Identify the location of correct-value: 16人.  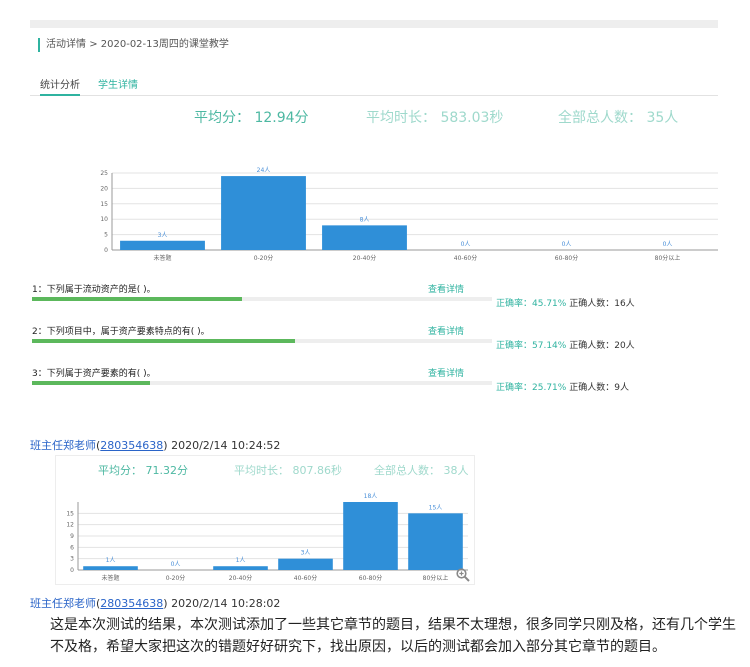
(624, 304).